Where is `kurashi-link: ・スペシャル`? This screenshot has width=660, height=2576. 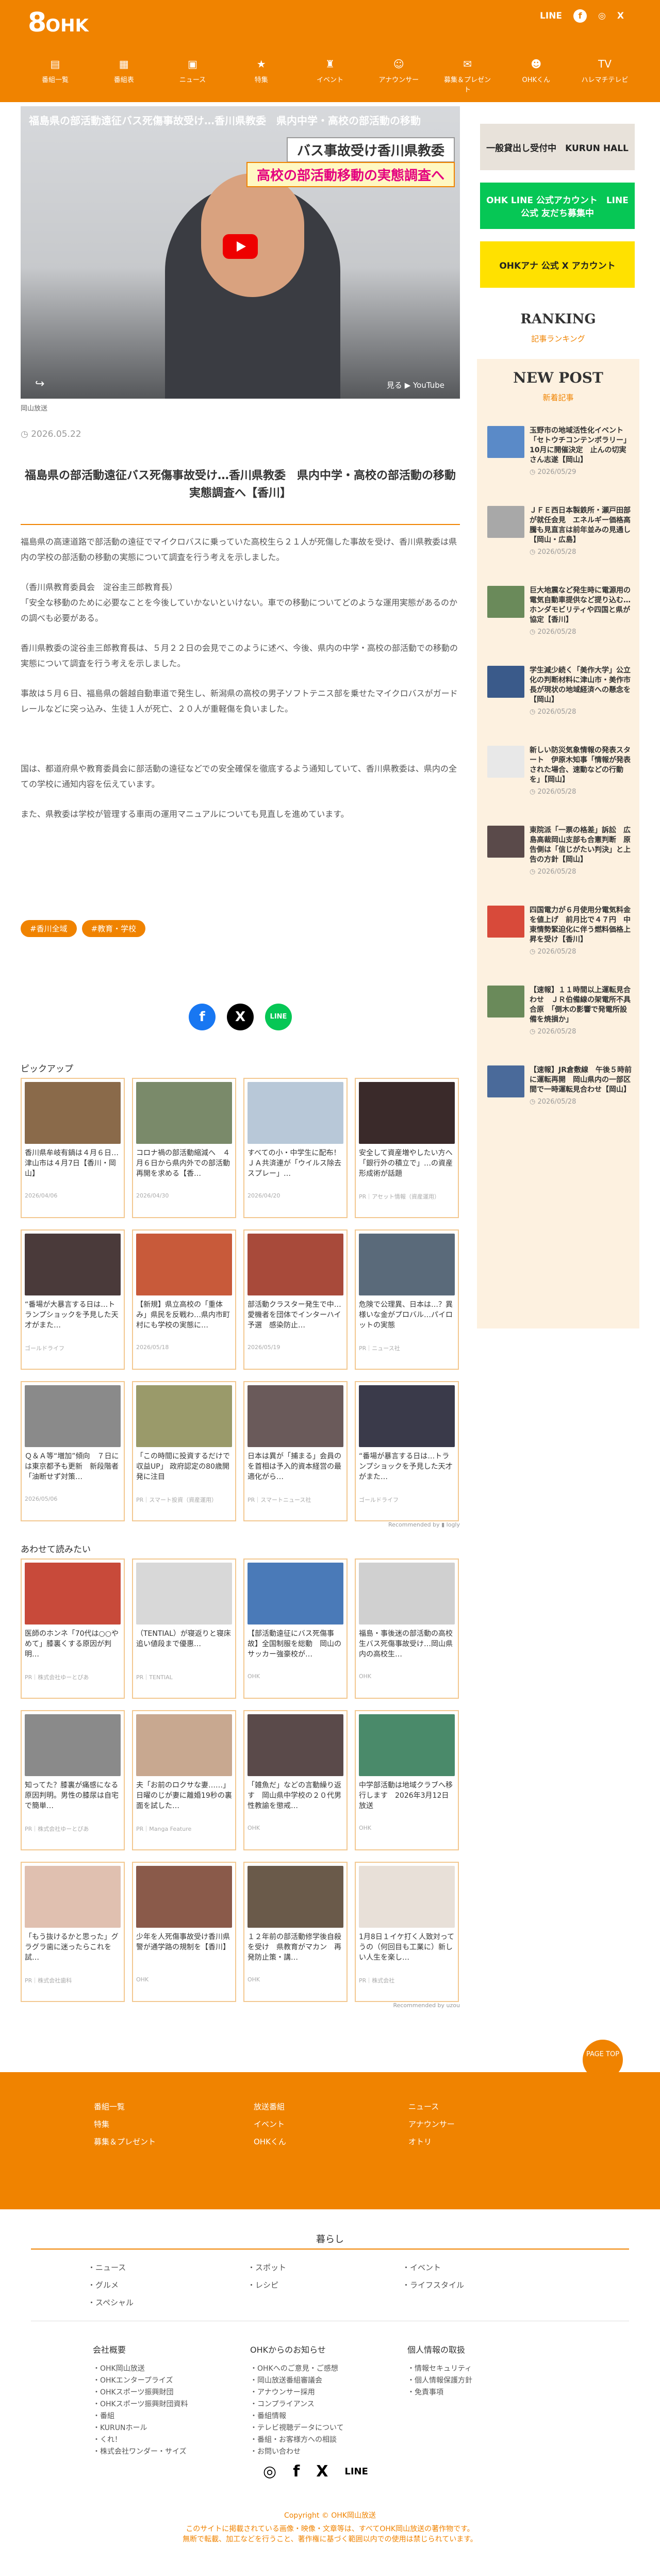 kurashi-link: ・スペシャル is located at coordinates (111, 2302).